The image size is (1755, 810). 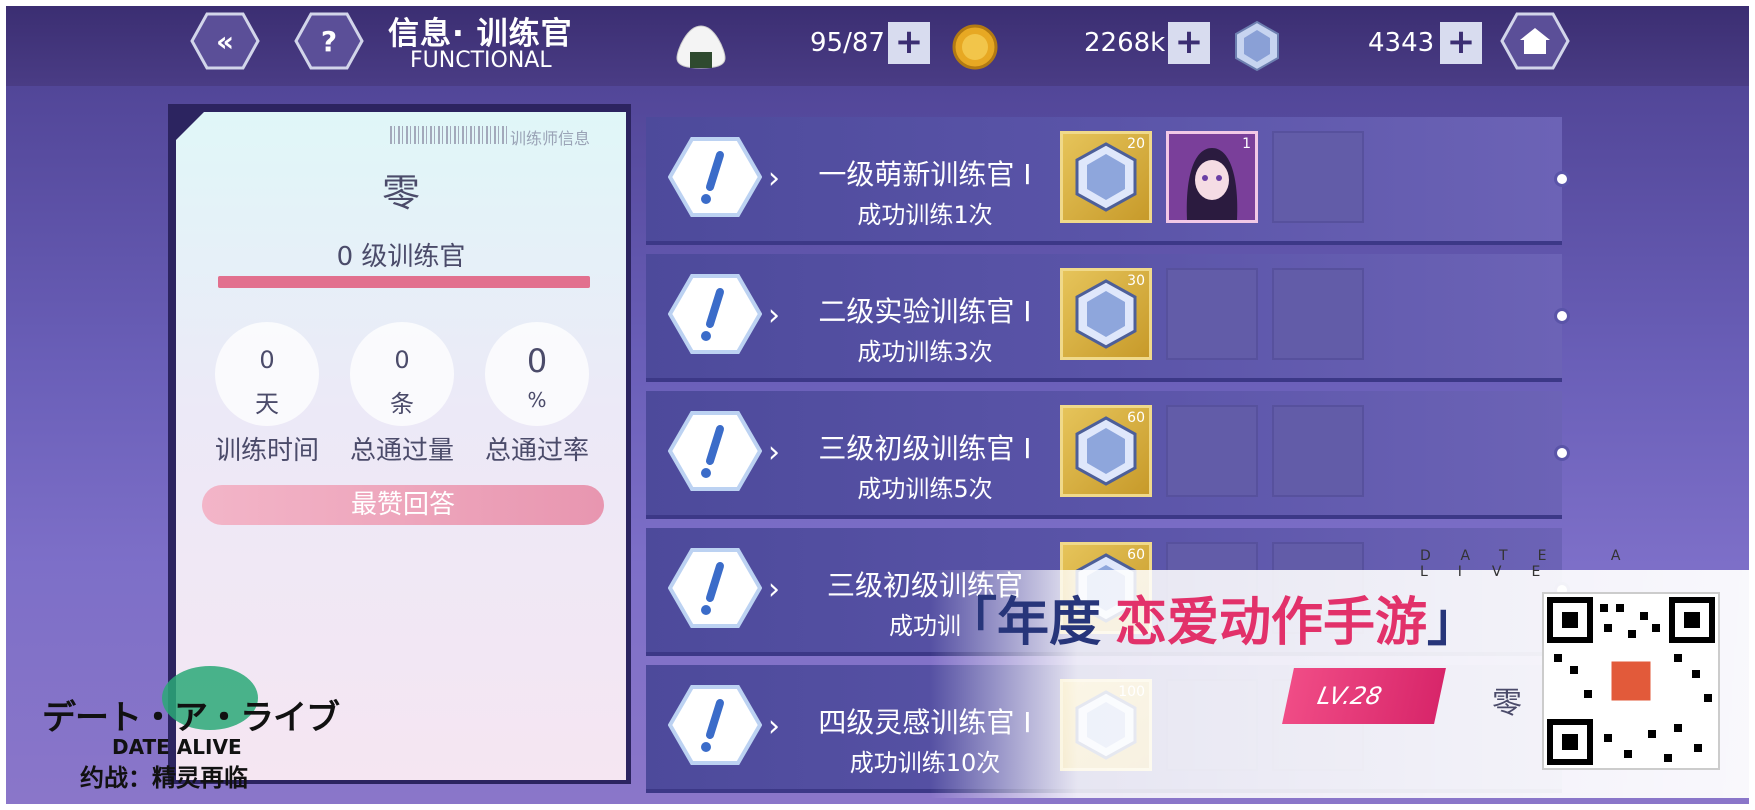 What do you see at coordinates (925, 215) in the screenshot?
I see `achievement-requirement: 成功训练1次` at bounding box center [925, 215].